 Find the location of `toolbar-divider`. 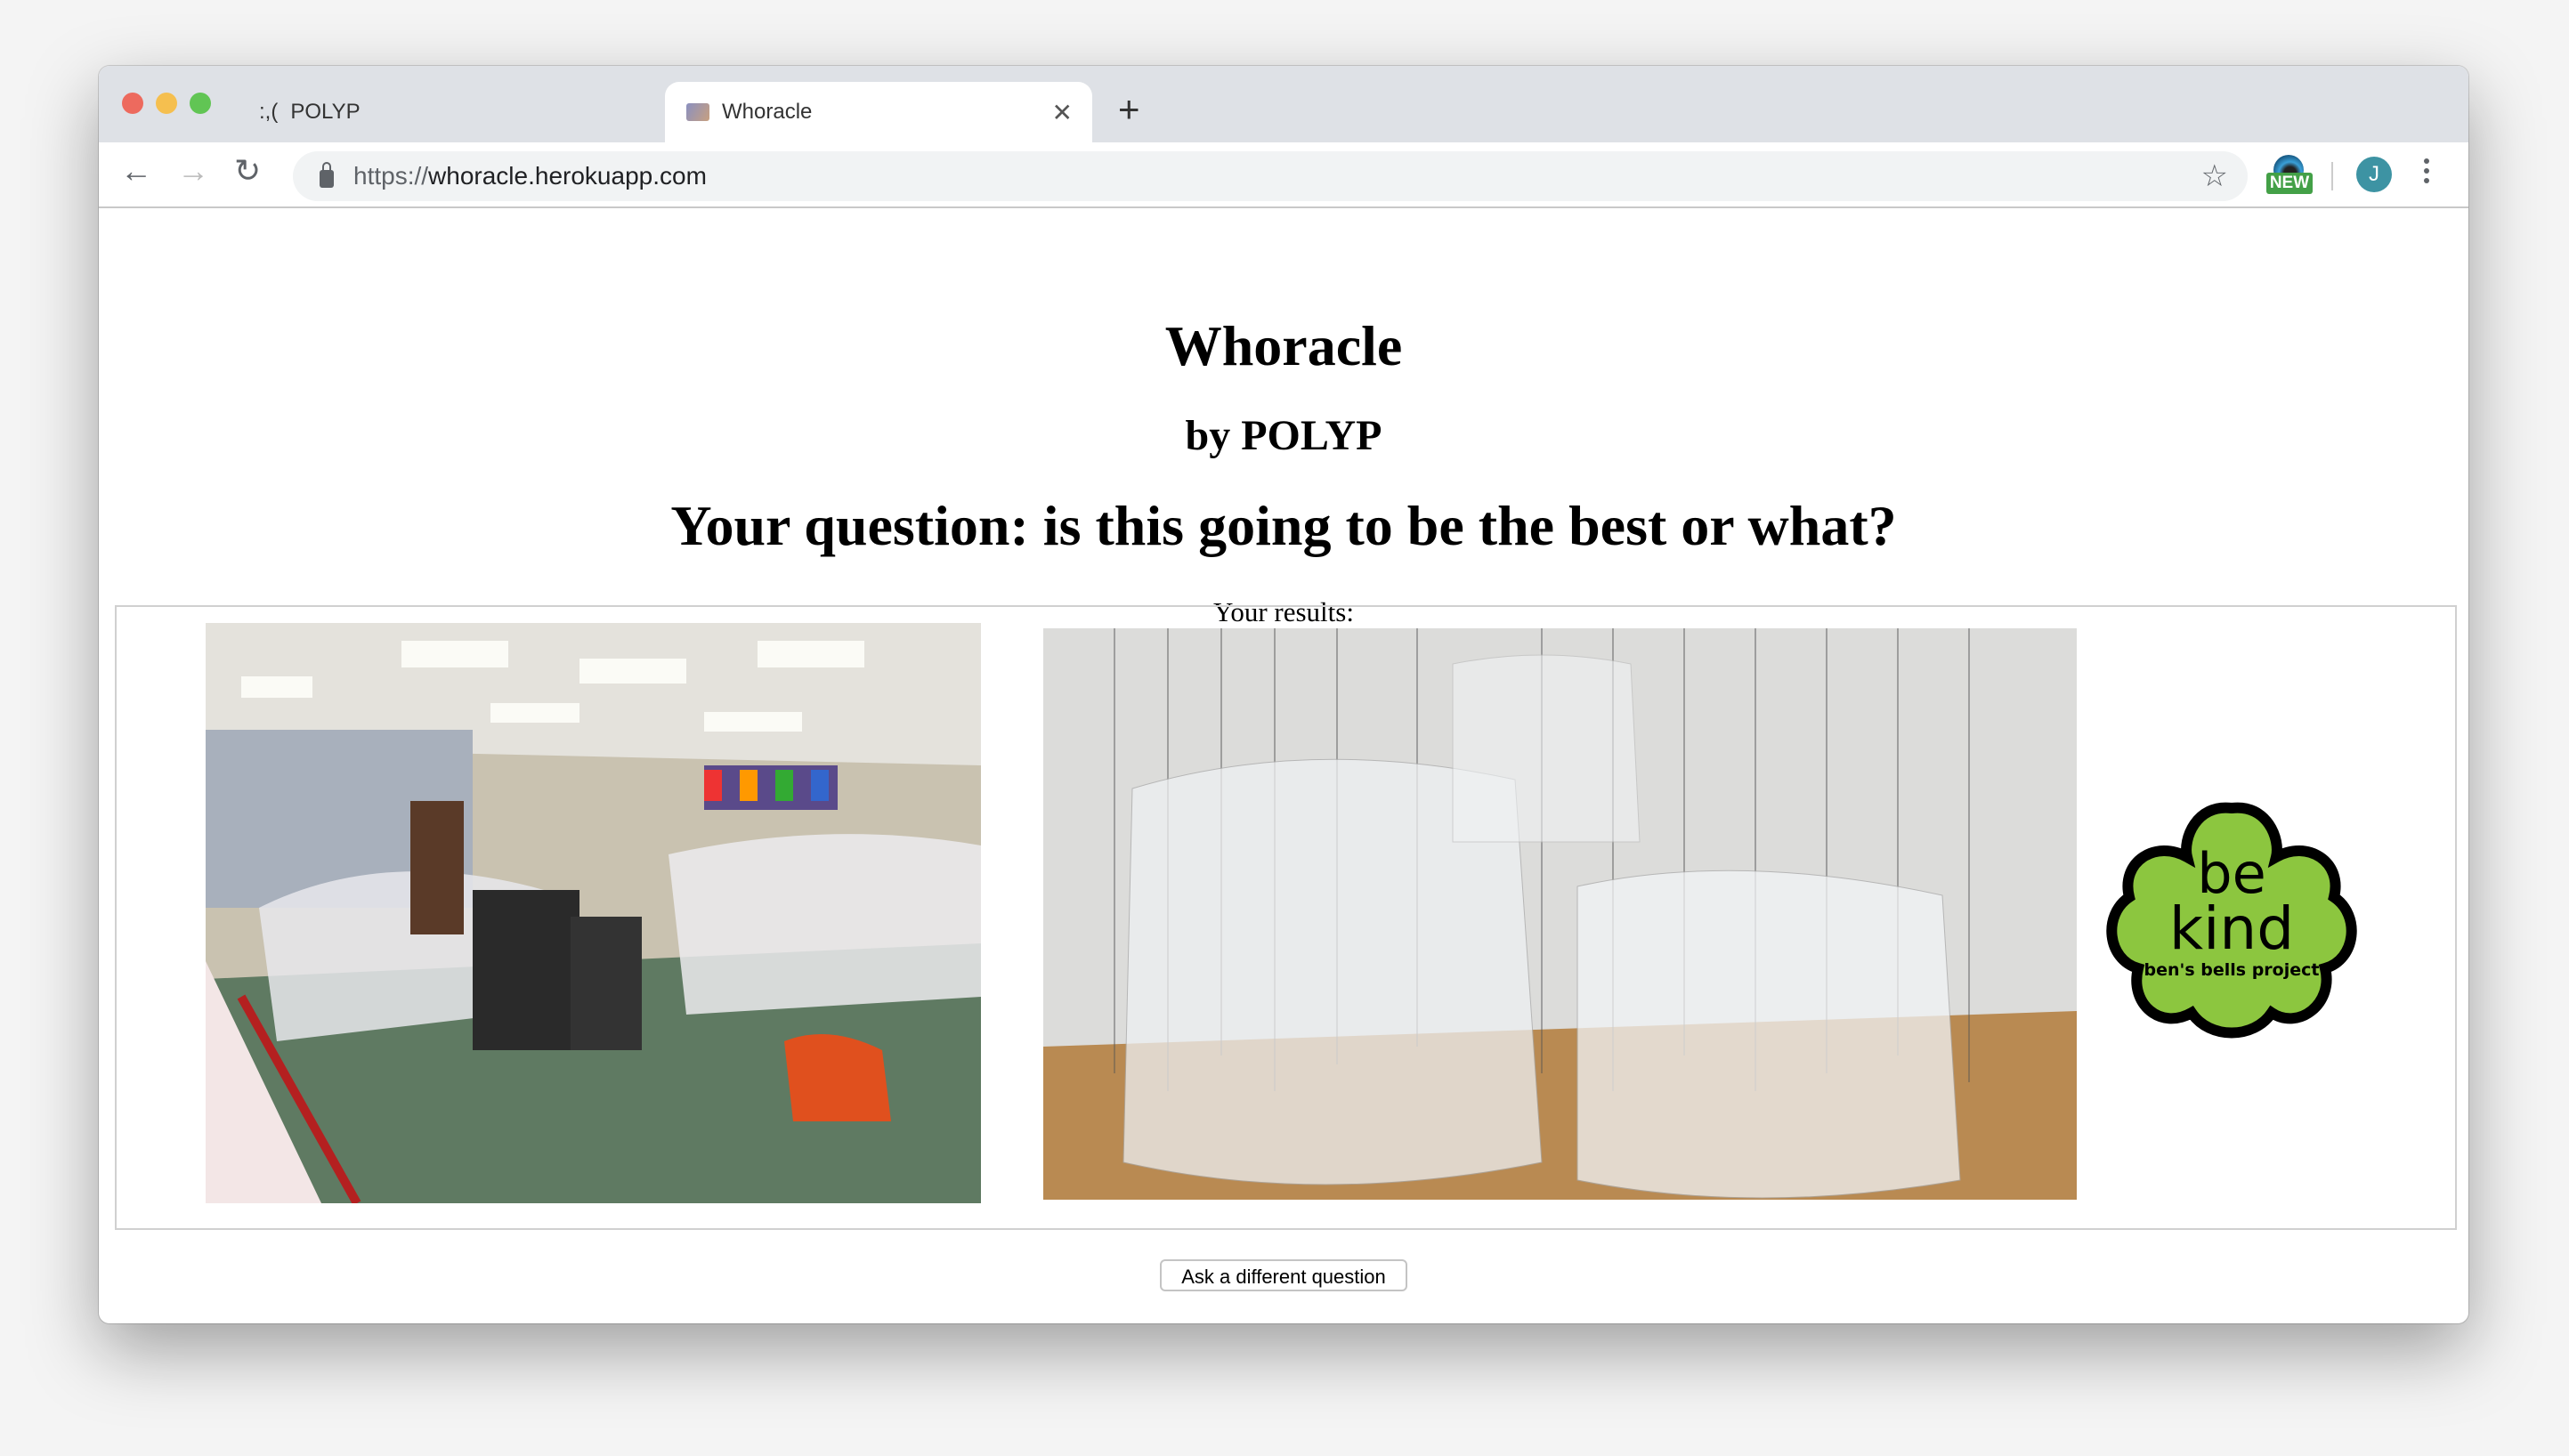

toolbar-divider is located at coordinates (2332, 176).